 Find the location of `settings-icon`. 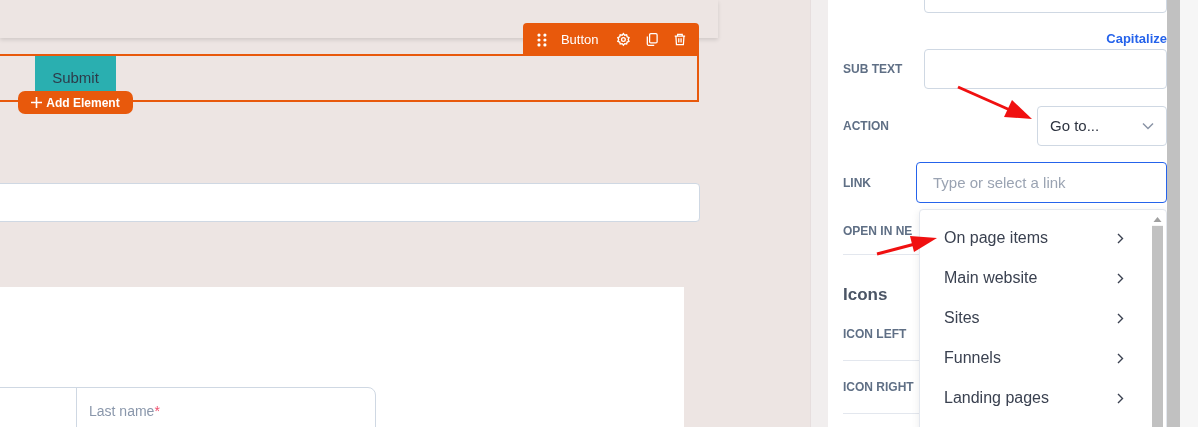

settings-icon is located at coordinates (624, 39).